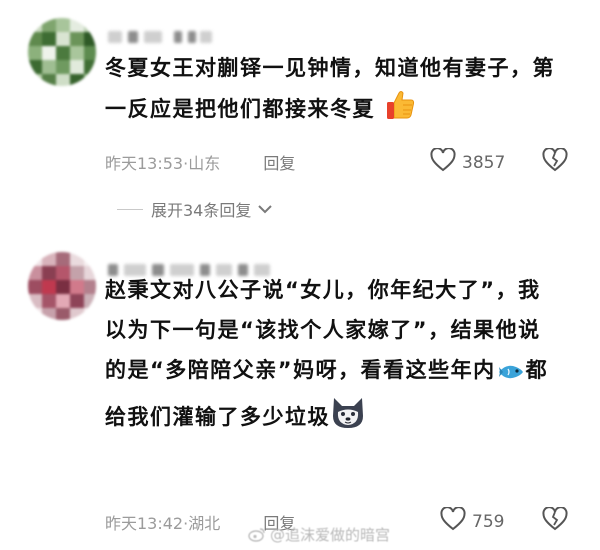 This screenshot has height=550, width=600. What do you see at coordinates (330, 88) in the screenshot?
I see `comment-text-content: 冬夏女王对蒯铎一见钟情，知道他有妻子，第一反应是把他们都接来冬夏` at bounding box center [330, 88].